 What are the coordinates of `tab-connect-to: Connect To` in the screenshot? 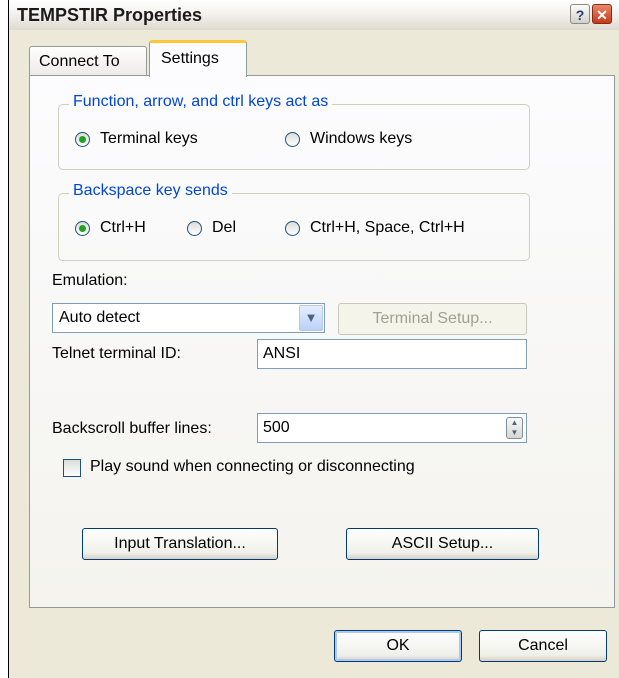 It's located at (88, 61).